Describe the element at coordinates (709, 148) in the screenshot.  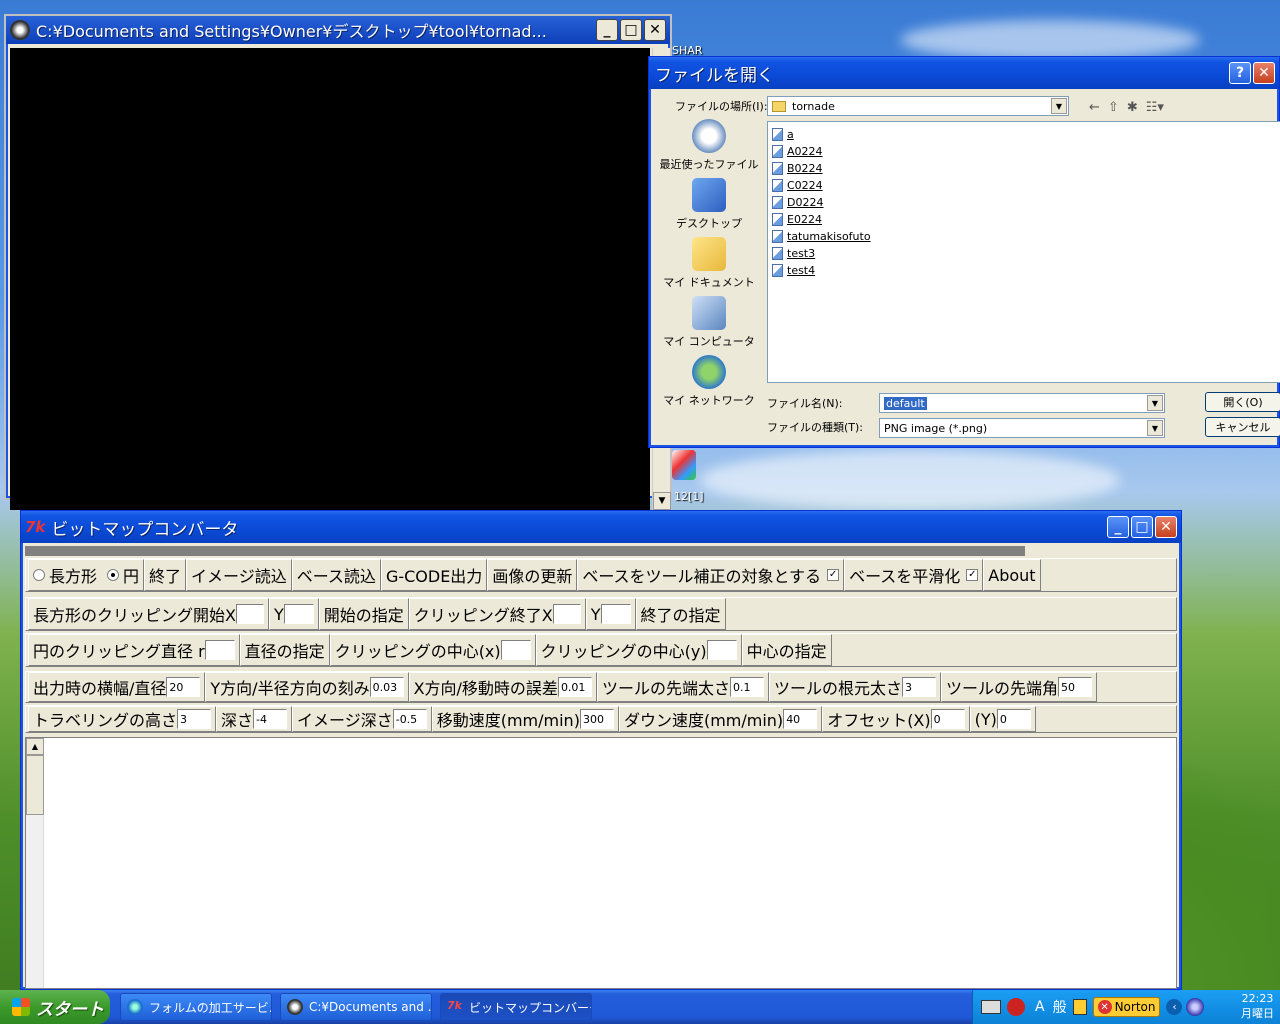
I see `place-recent: 最近使ったファイル` at that location.